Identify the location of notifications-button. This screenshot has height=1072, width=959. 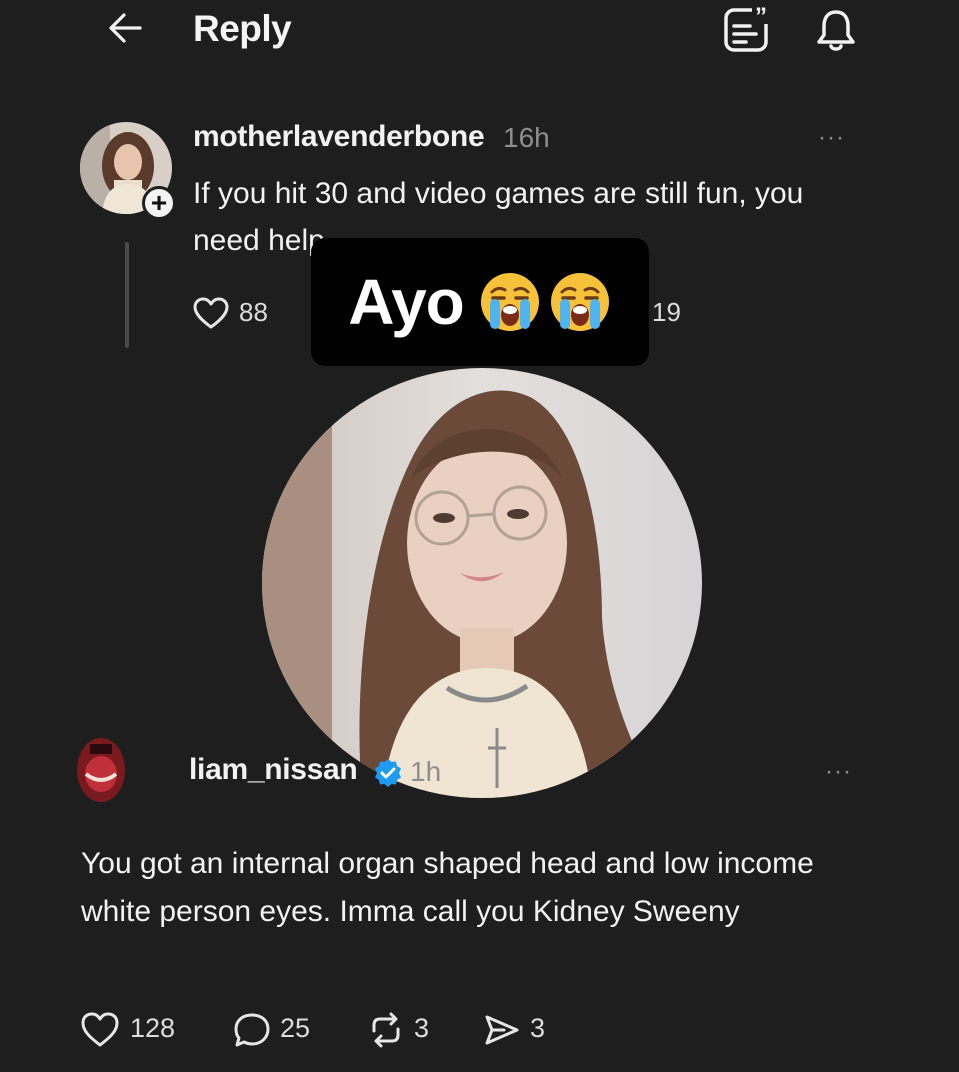
(836, 30).